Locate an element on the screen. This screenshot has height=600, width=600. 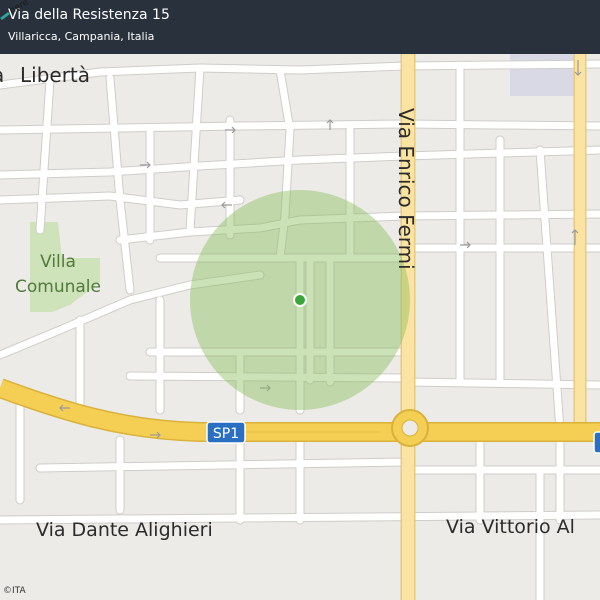
address-locality: Villaricca, Campania, Italia is located at coordinates (81, 36).